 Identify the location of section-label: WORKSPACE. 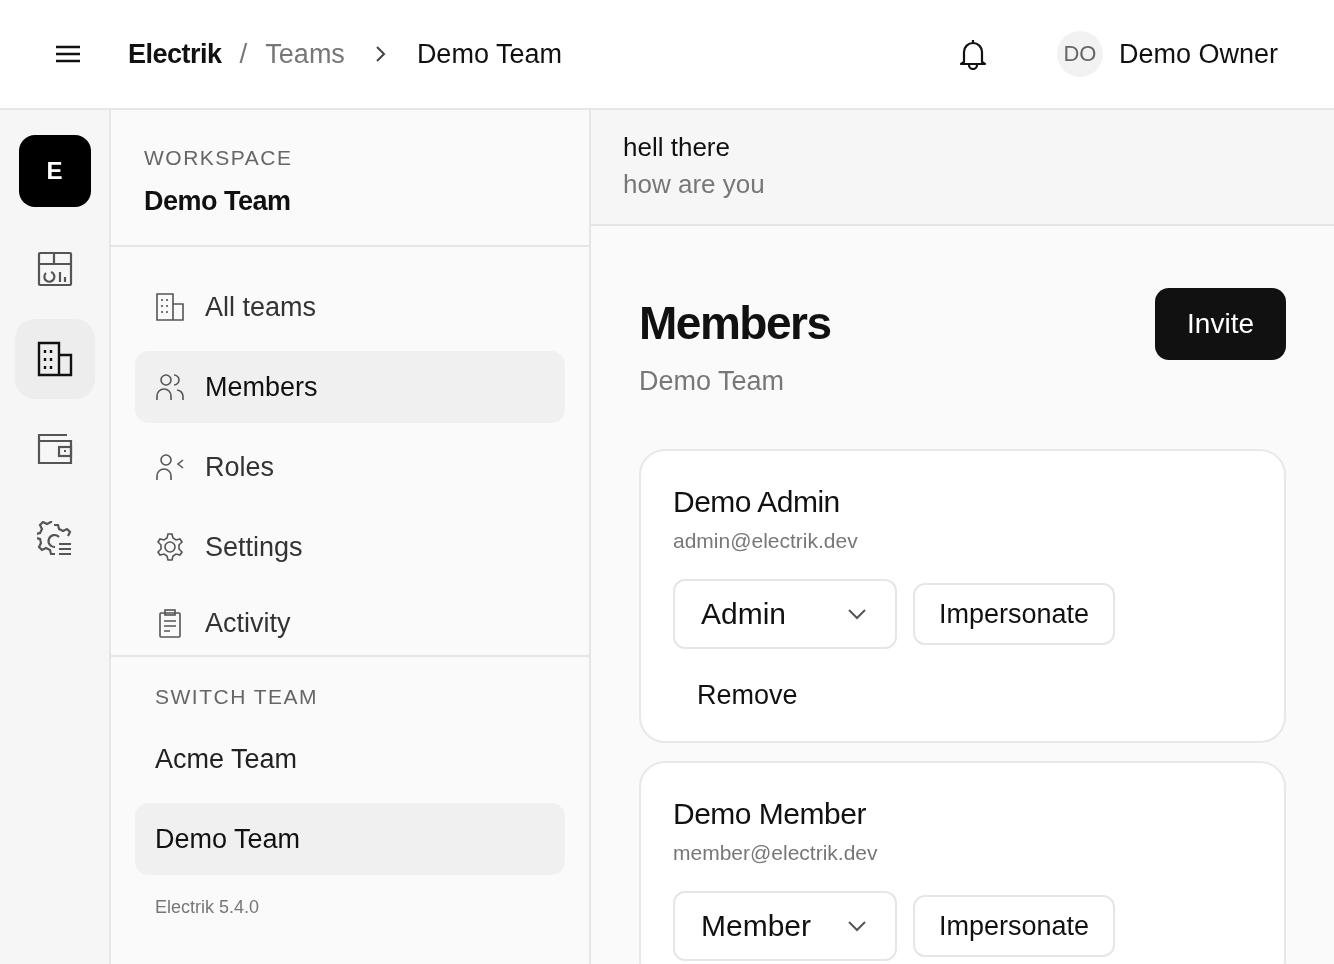
(219, 158).